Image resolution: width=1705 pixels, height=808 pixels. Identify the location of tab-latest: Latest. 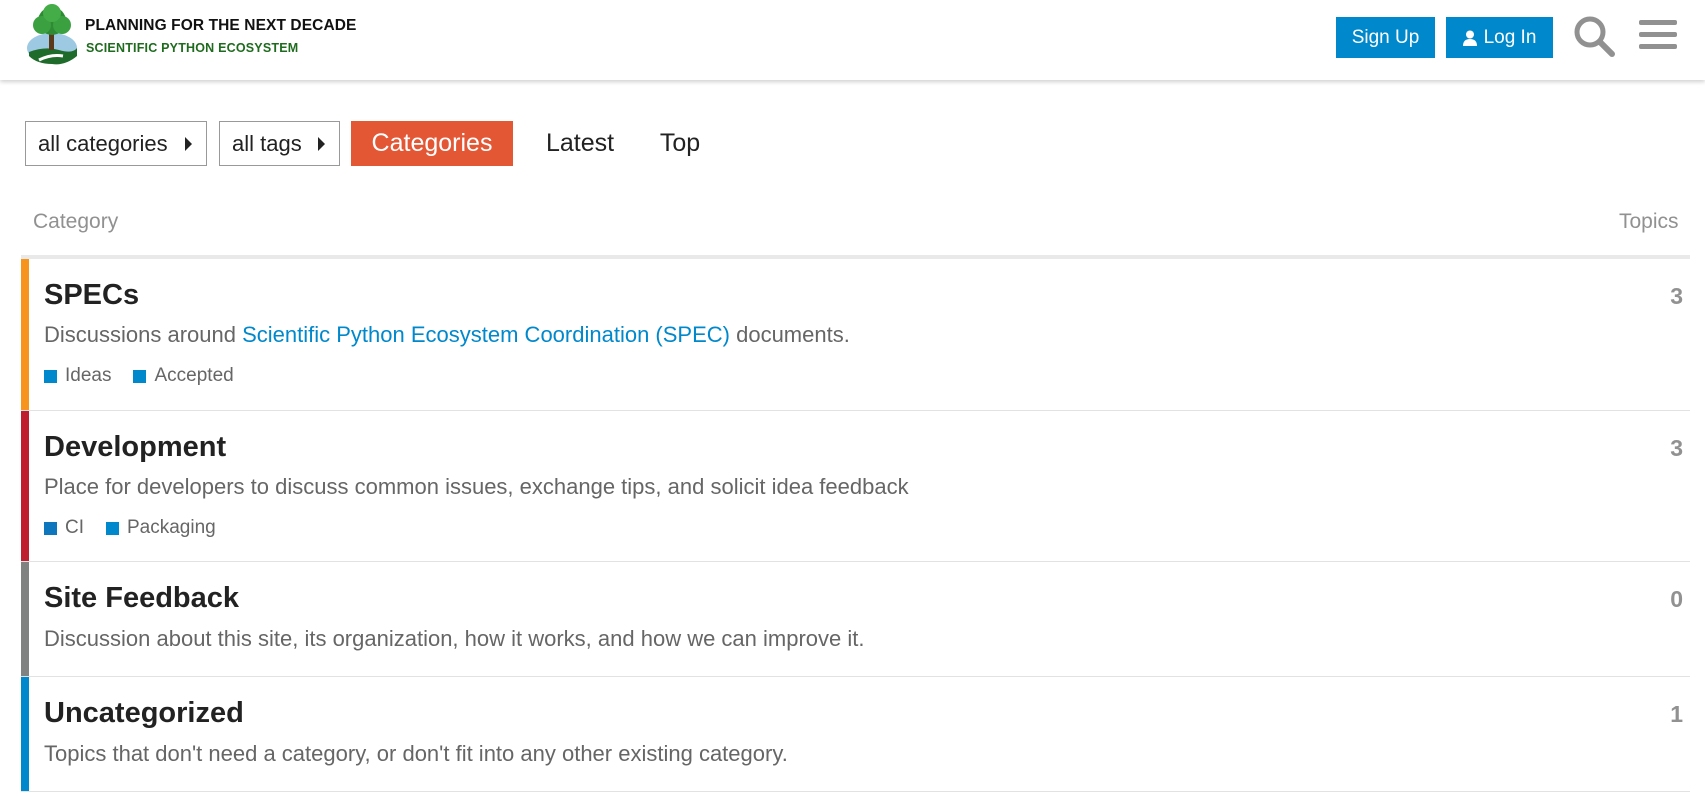
(580, 143).